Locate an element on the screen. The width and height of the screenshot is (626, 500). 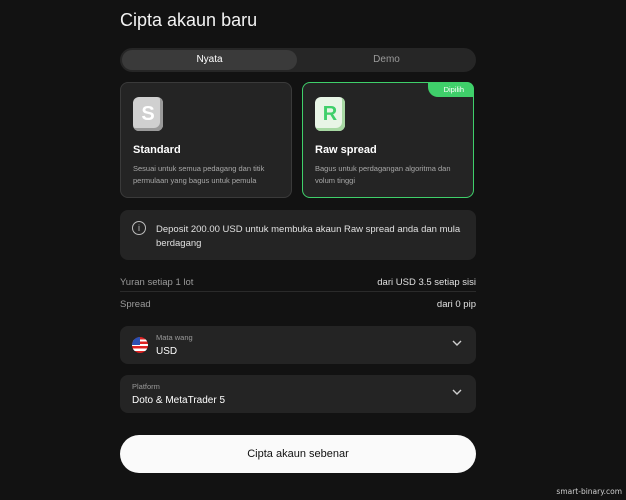
platform-label: Platform is located at coordinates (146, 386).